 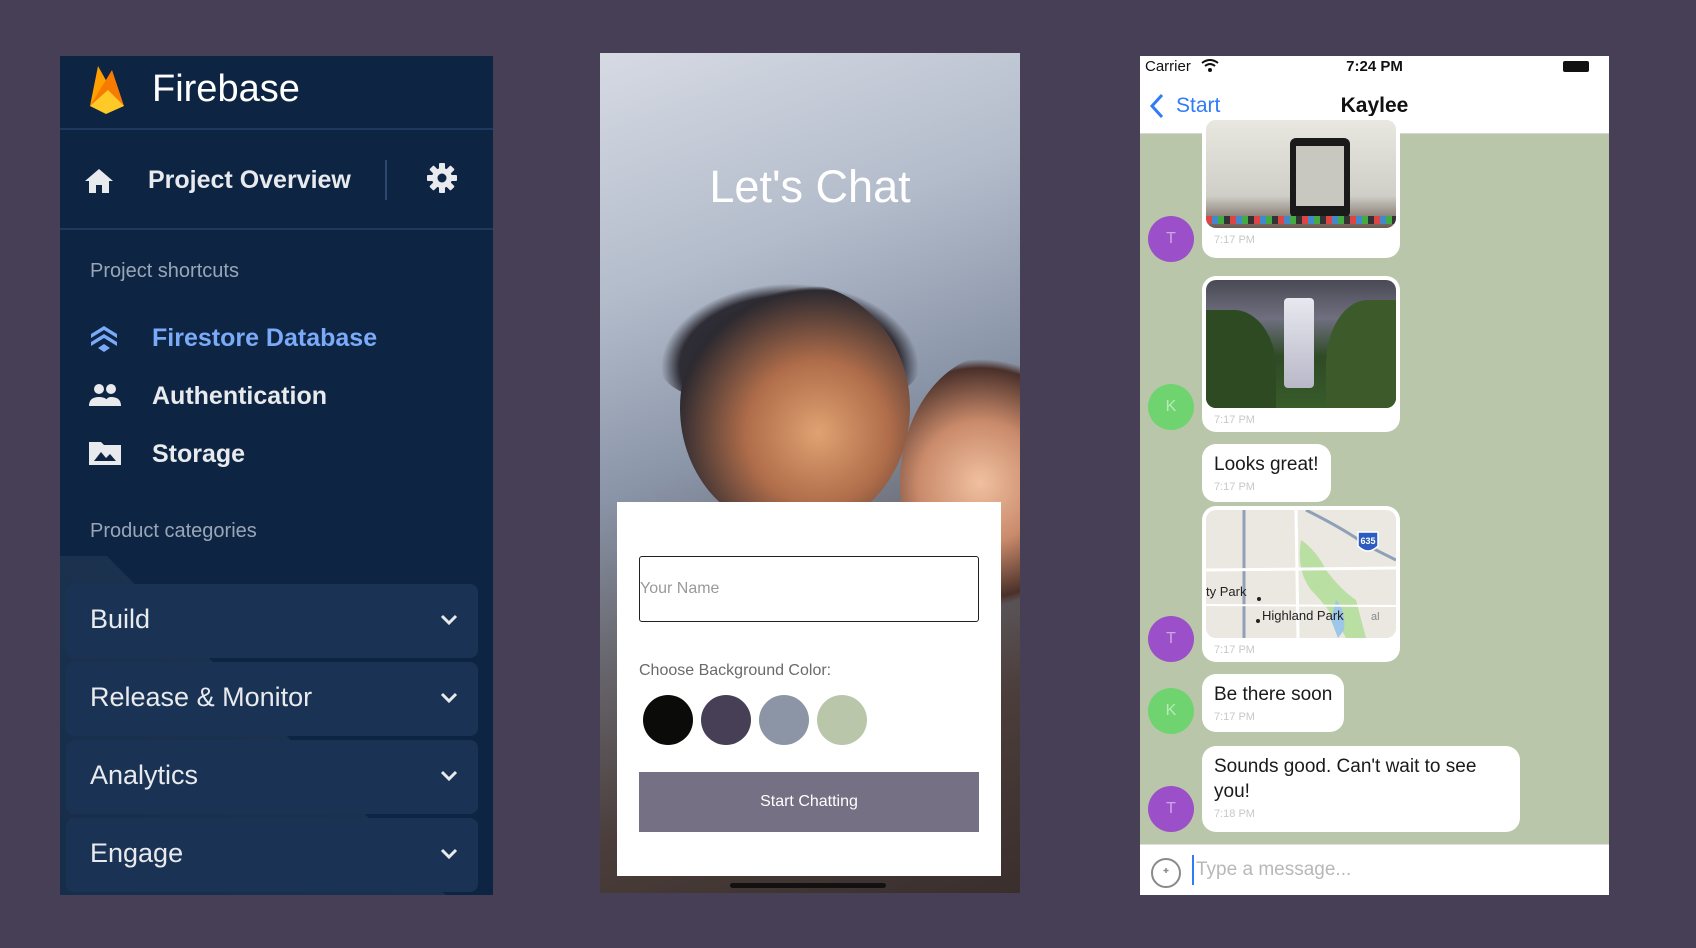 What do you see at coordinates (164, 271) in the screenshot?
I see `project-shortcuts-heading: Project shortcuts` at bounding box center [164, 271].